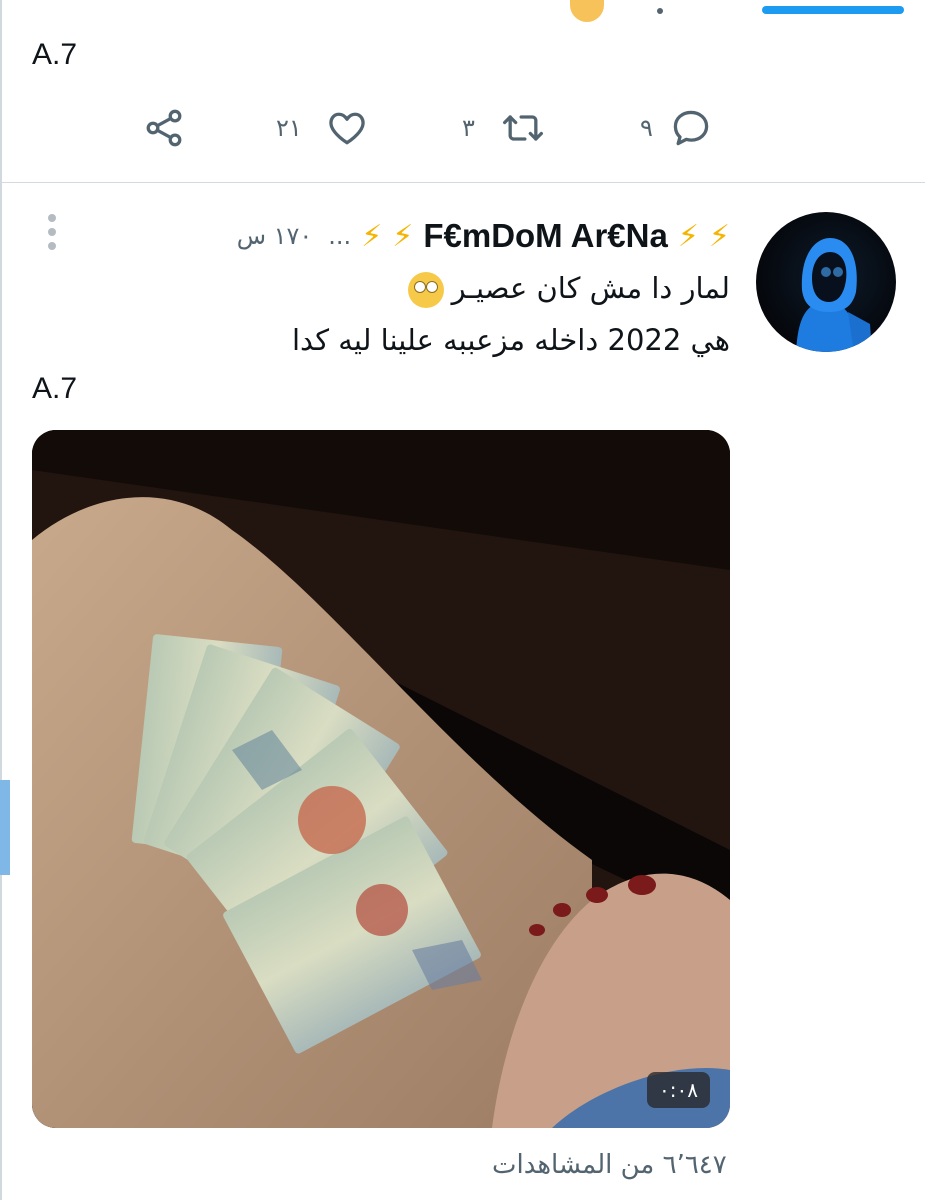 This screenshot has width=925, height=1200. I want to click on reply-button: ٩, so click(676, 128).